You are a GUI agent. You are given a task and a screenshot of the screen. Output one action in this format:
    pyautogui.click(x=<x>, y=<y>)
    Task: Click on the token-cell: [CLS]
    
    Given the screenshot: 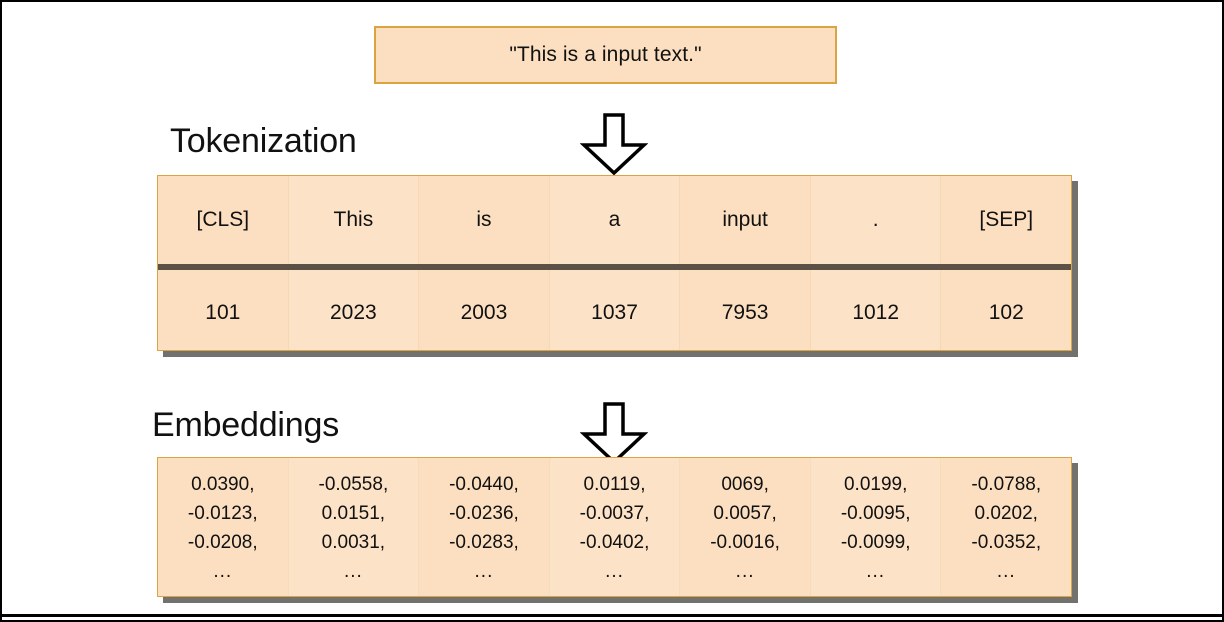 What is the action you would take?
    pyautogui.click(x=223, y=220)
    